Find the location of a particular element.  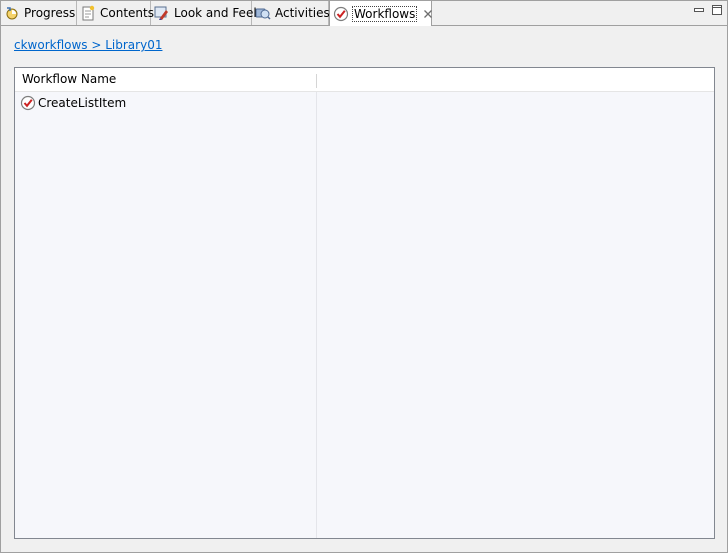

look-and-feel-icon is located at coordinates (162, 13).